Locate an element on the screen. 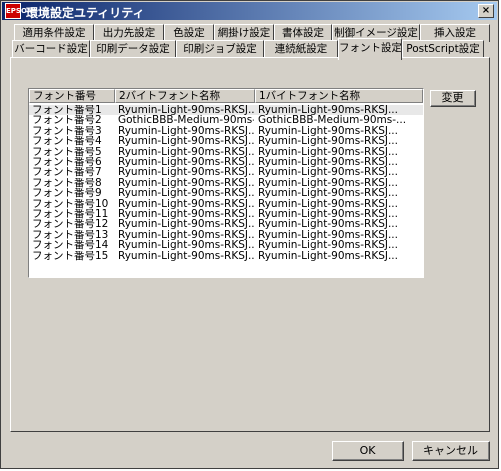  font-list-cell: フォント番号14 is located at coordinates (70, 245).